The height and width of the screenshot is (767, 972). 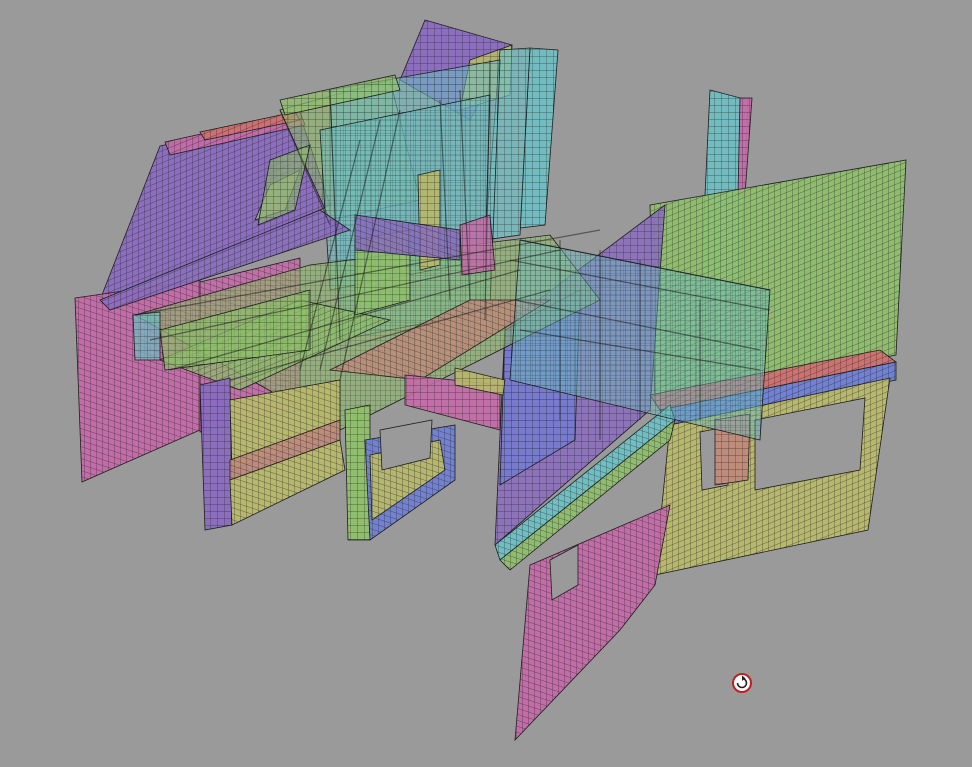 What do you see at coordinates (216, 454) in the screenshot?
I see `leg-left-mesh` at bounding box center [216, 454].